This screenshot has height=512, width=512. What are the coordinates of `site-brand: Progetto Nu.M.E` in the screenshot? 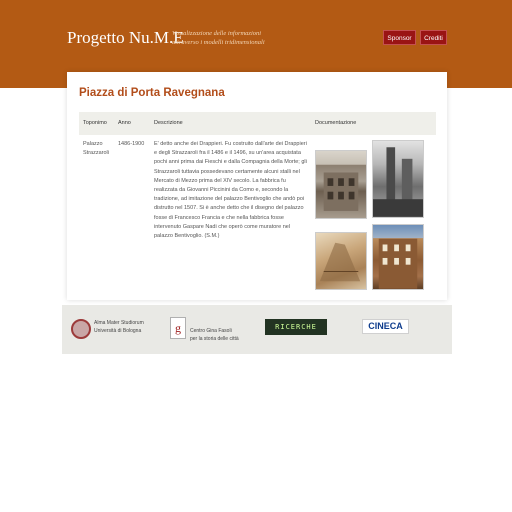 It's located at (125, 38).